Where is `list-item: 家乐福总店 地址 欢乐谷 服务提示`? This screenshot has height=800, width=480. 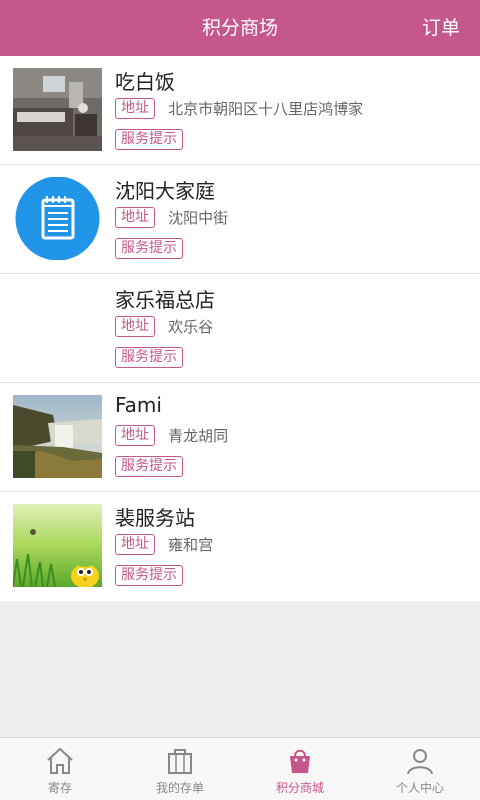
list-item: 家乐福总店 地址 欢乐谷 服务提示 is located at coordinates (240, 328).